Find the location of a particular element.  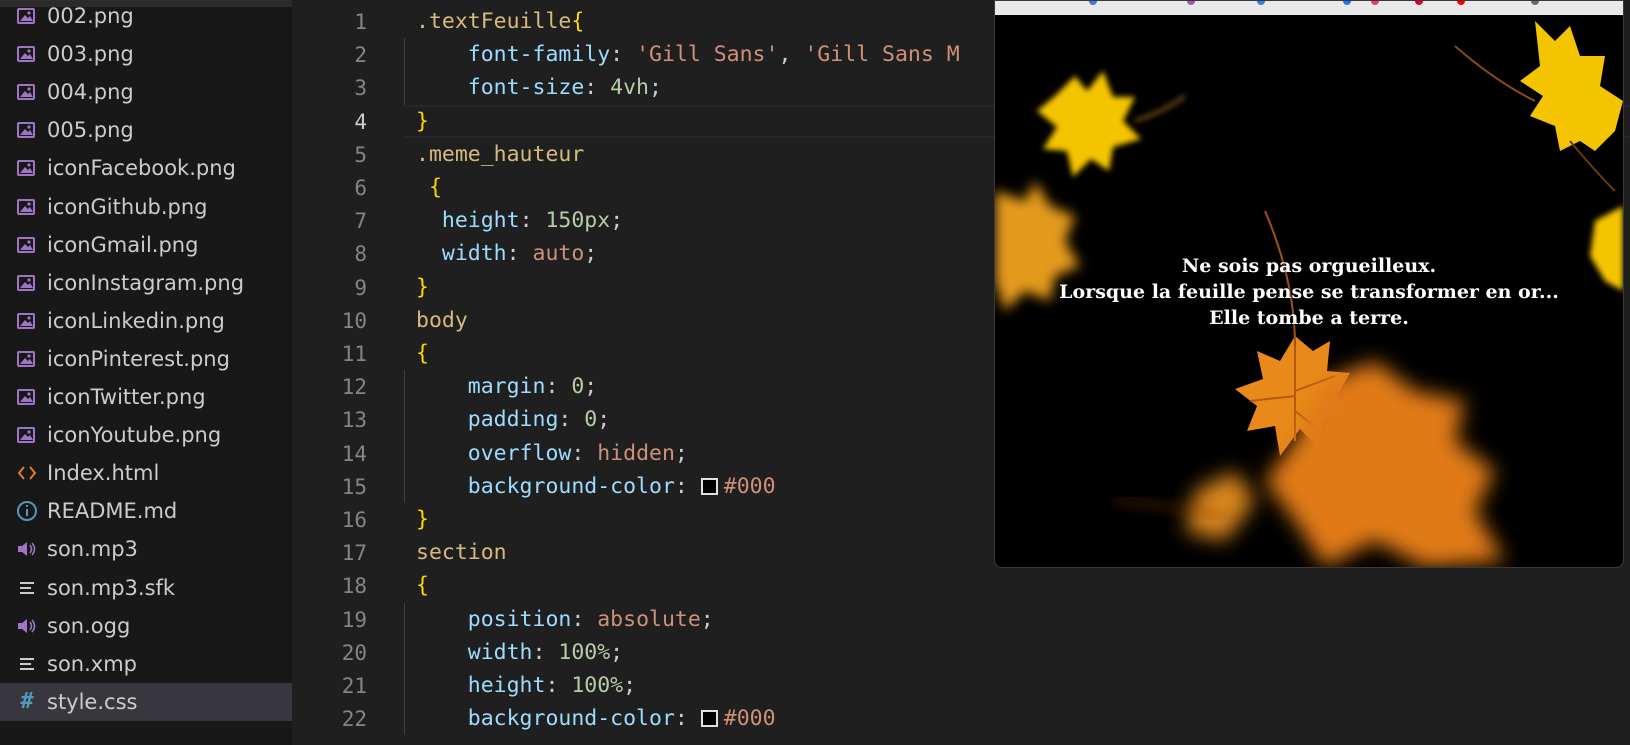

file-name: iconInstagram.png is located at coordinates (146, 282).